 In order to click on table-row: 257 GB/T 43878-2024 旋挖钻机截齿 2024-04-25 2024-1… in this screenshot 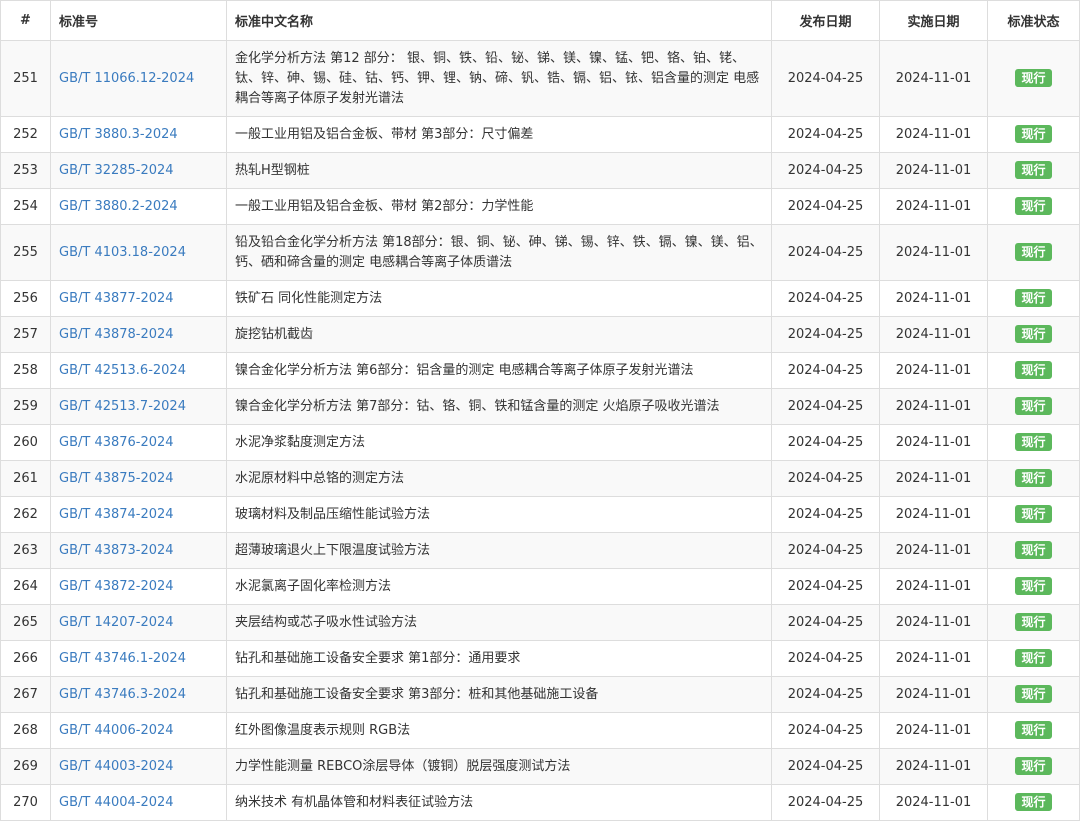, I will do `click(540, 334)`.